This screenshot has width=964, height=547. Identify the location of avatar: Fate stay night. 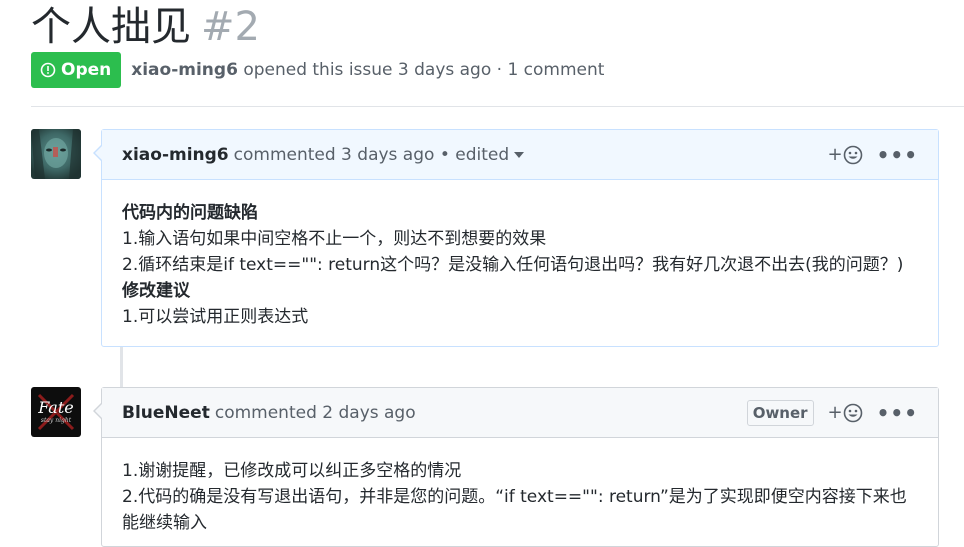
(56, 412).